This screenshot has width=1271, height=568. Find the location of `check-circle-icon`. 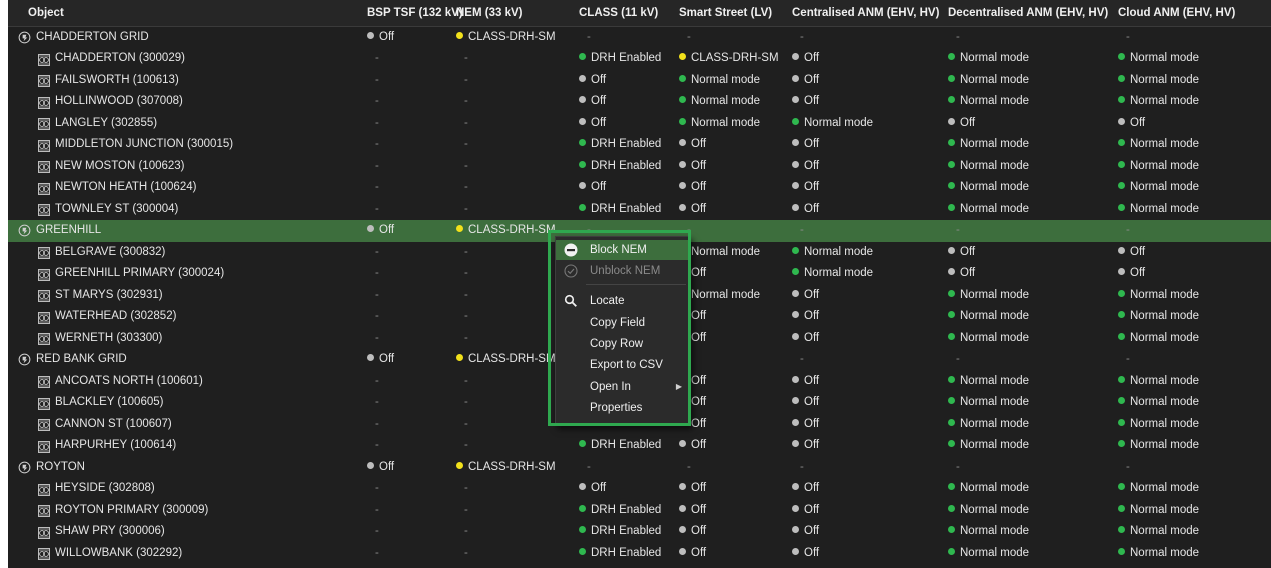

check-circle-icon is located at coordinates (571, 271).